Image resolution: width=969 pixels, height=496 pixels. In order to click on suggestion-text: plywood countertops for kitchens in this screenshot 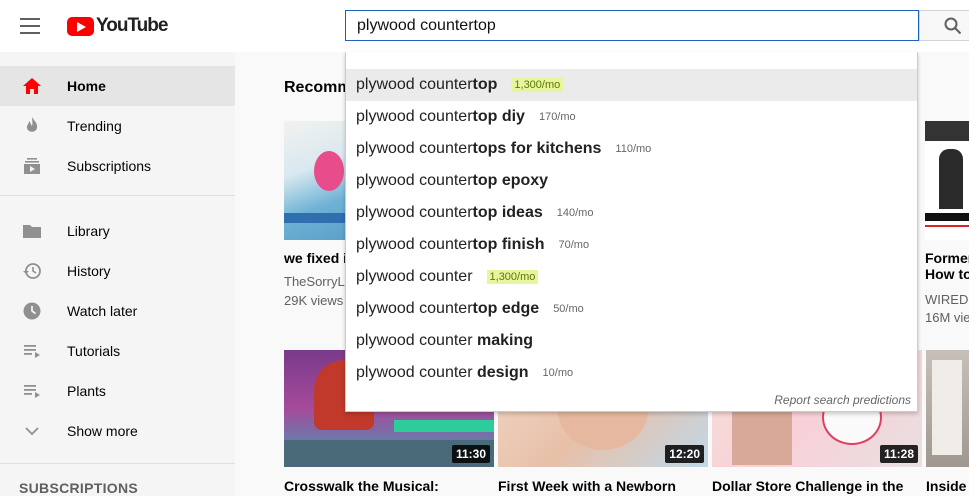, I will do `click(478, 149)`.